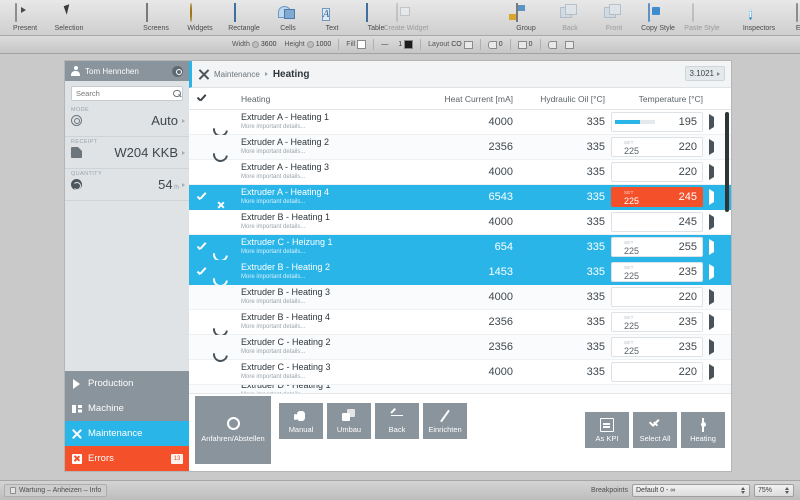  Describe the element at coordinates (406, 17) in the screenshot. I see `toolbar-button-create-widget: Create Widget` at that location.